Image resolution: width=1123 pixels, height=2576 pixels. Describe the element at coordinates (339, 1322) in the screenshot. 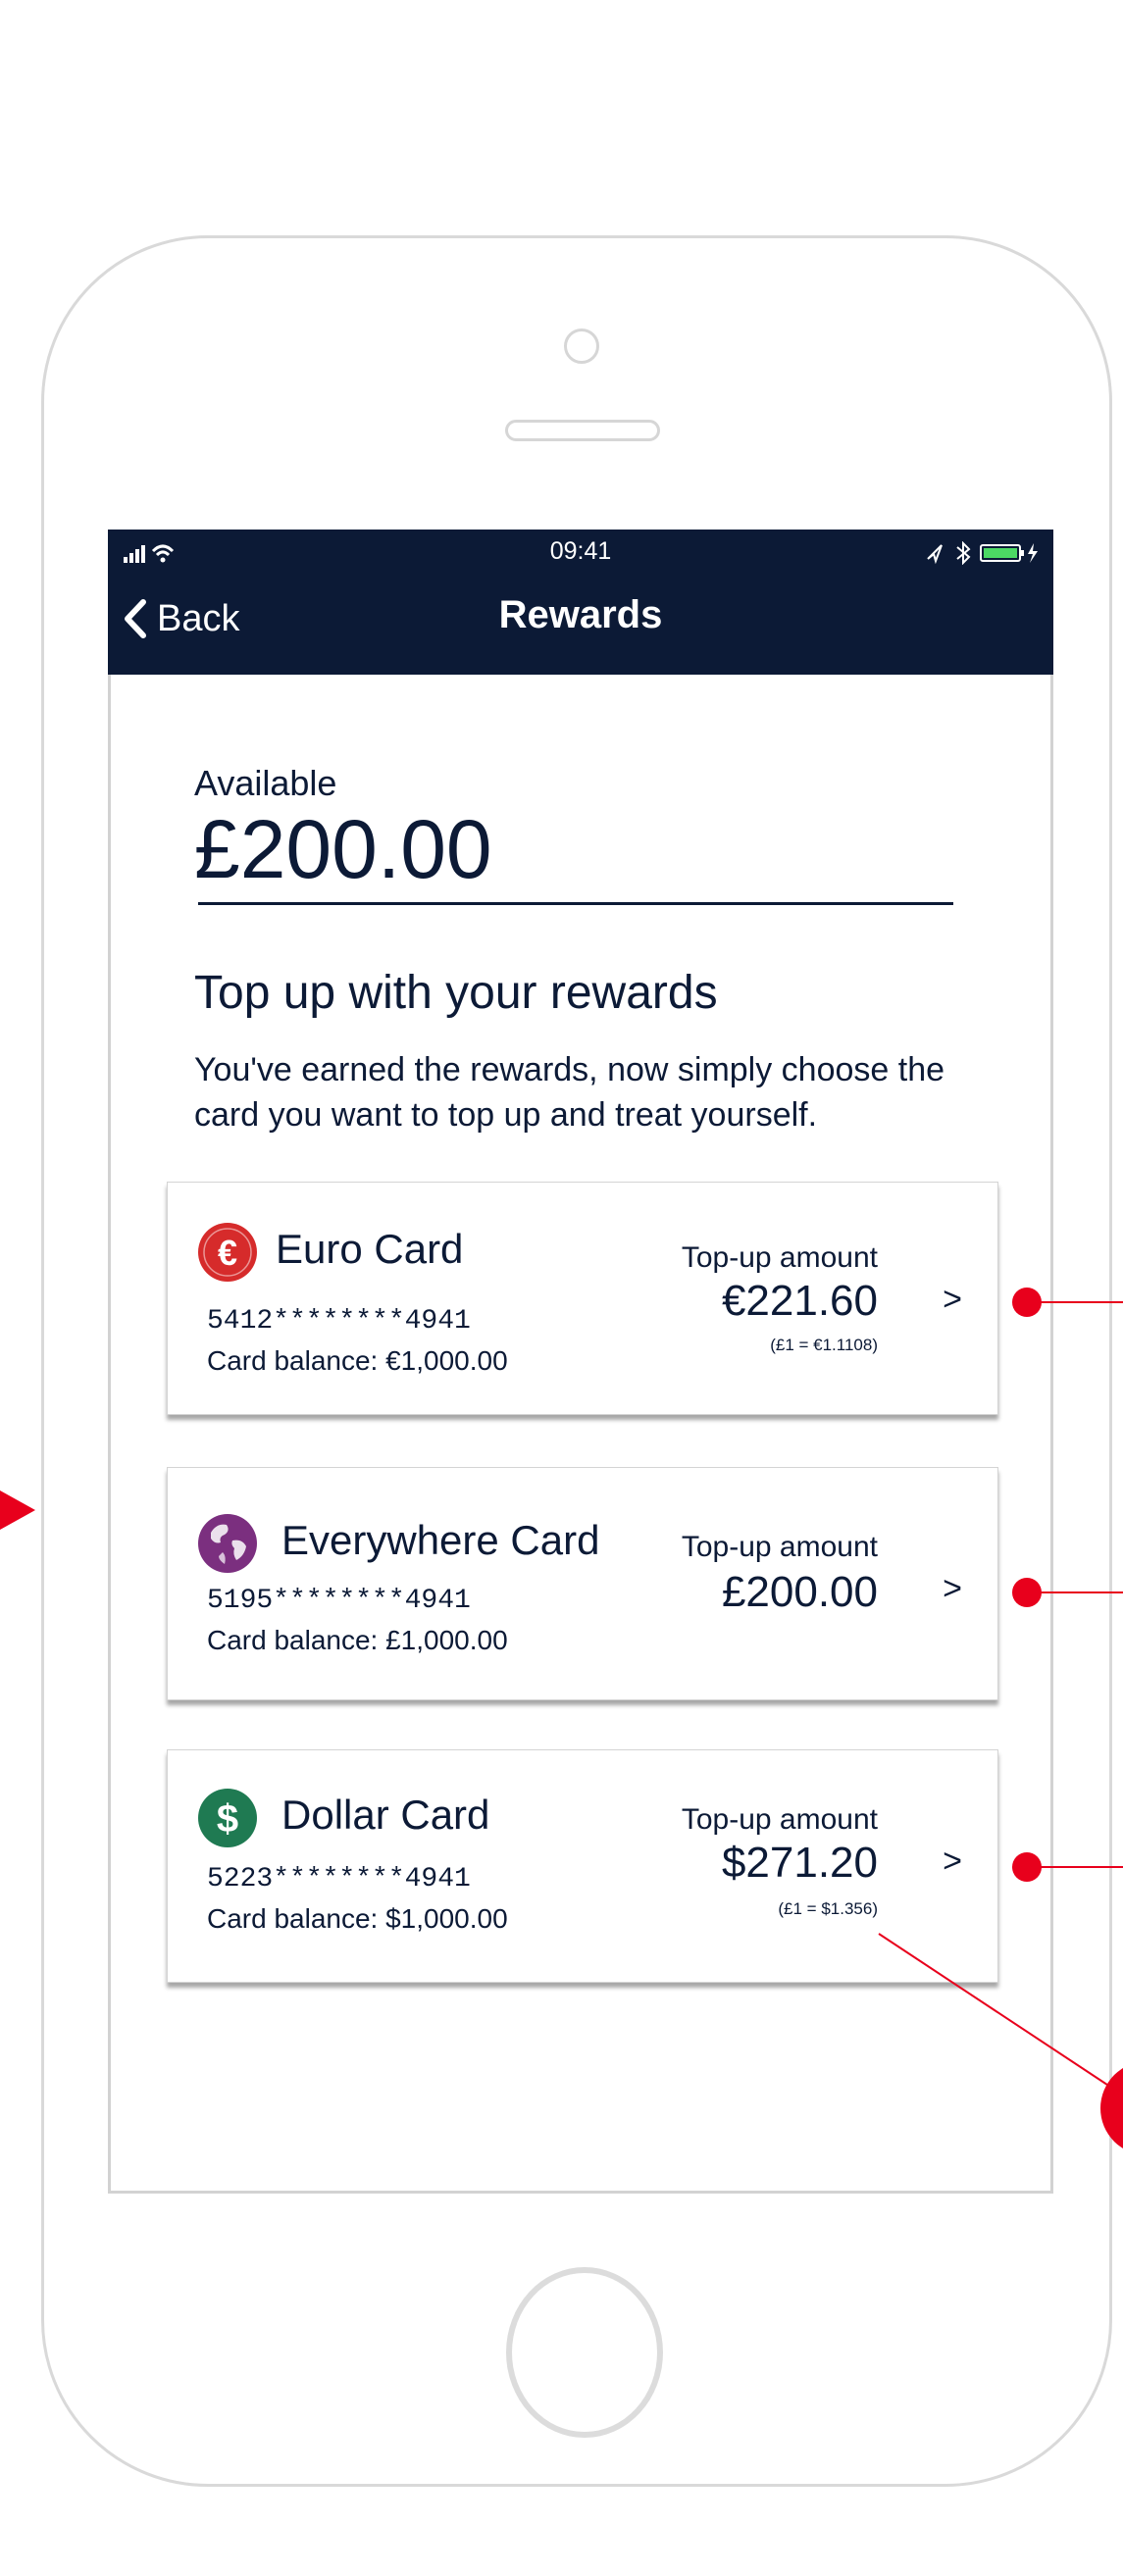

I see `card-number: 5412********4941` at that location.